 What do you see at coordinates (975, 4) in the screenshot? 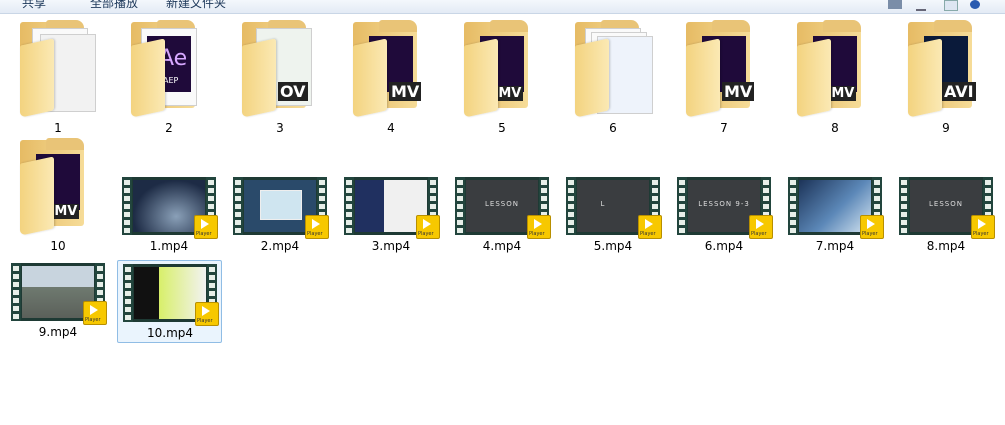
I see `help-icon` at bounding box center [975, 4].